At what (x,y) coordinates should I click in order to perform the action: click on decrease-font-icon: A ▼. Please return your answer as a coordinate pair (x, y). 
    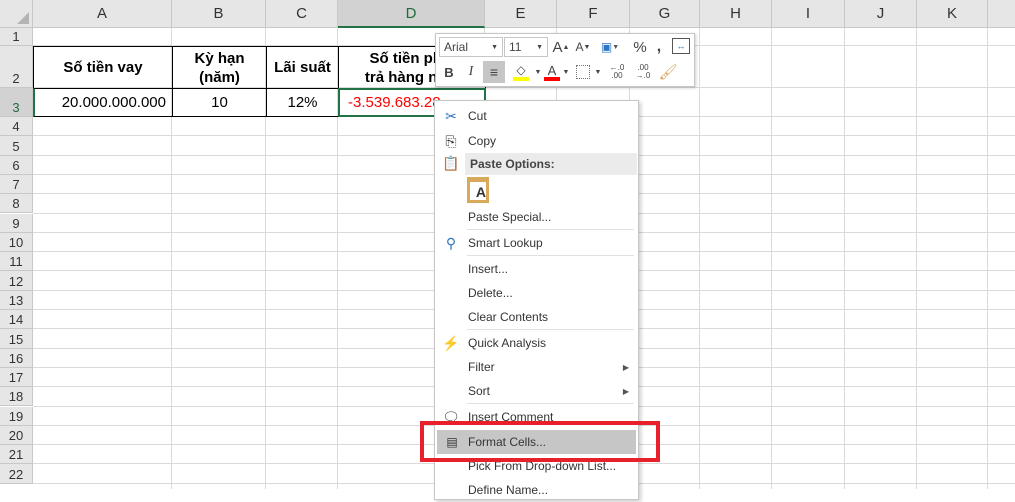
    Looking at the image, I should click on (583, 47).